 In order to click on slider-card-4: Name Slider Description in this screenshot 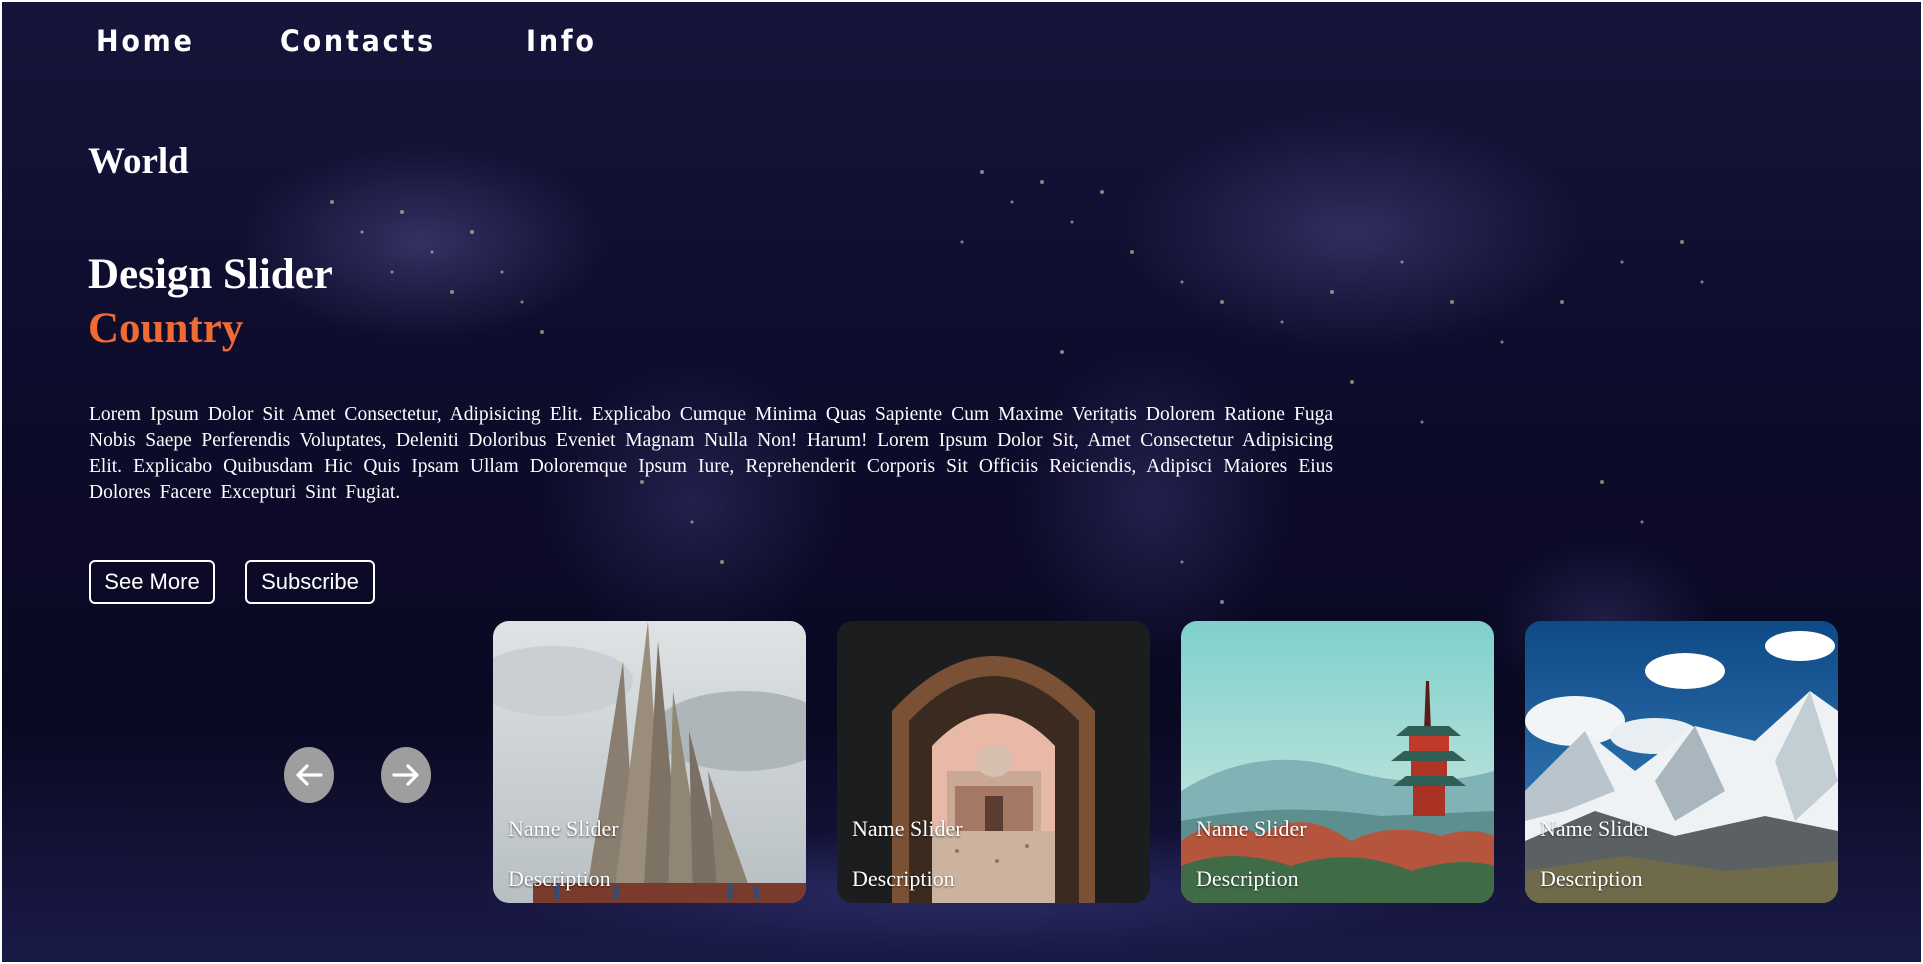, I will do `click(1681, 762)`.